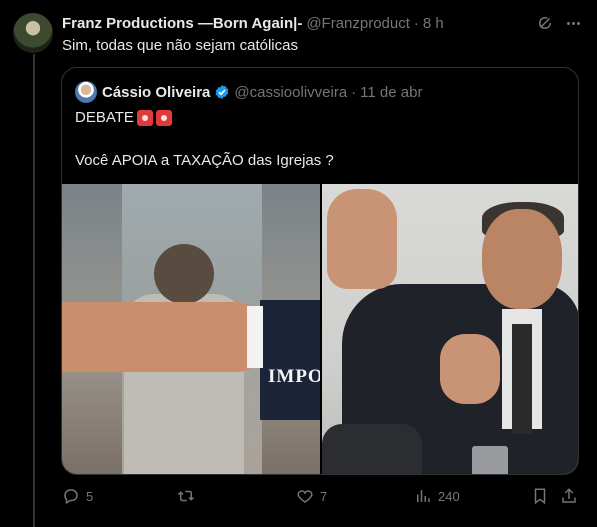  Describe the element at coordinates (182, 23) in the screenshot. I see `author-name: Franz Productions —Born Again|-` at that location.